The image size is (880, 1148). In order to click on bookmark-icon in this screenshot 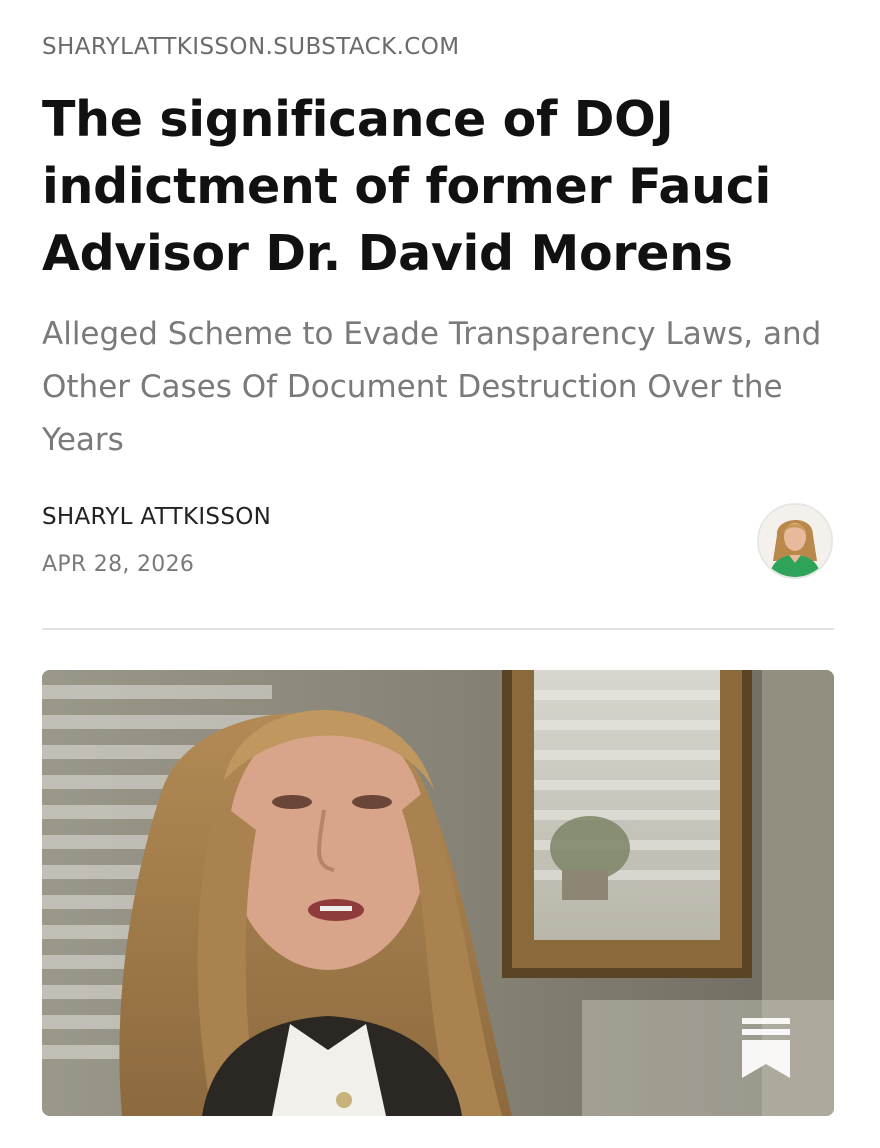, I will do `click(766, 1048)`.